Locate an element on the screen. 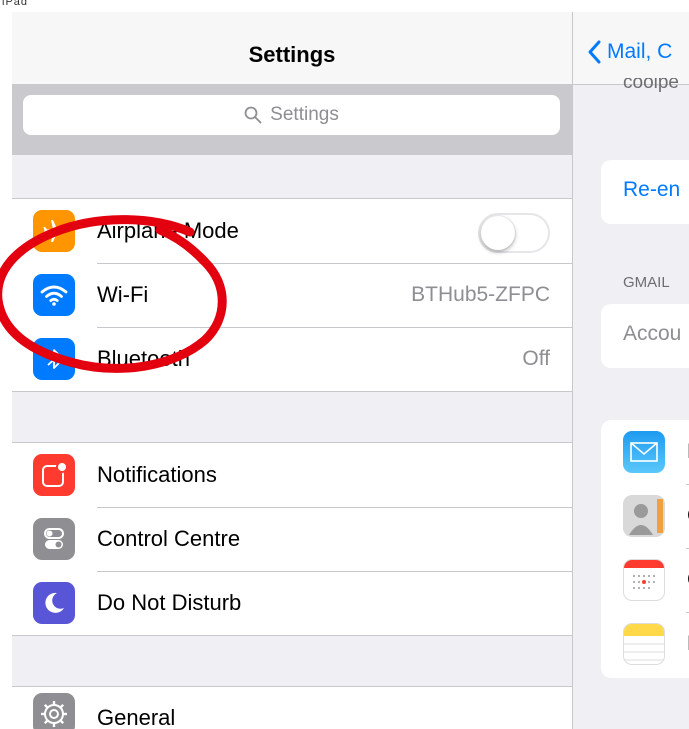  settings-row-do-not-disturb: Do Not Disturb is located at coordinates (292, 603).